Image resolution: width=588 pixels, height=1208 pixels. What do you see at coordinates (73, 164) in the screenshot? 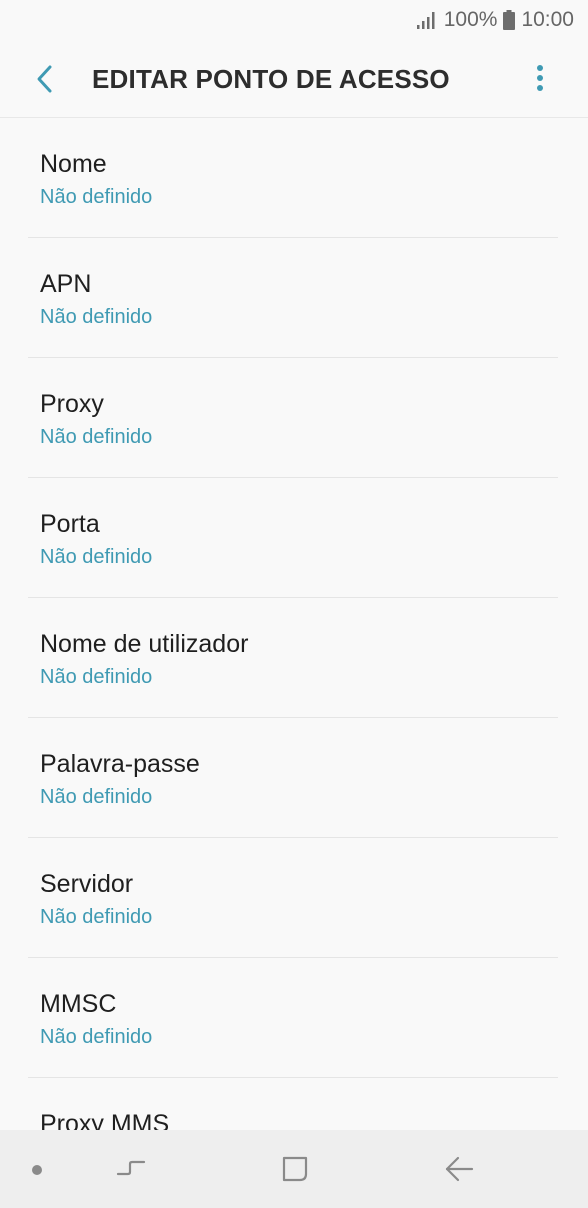
I see `item-label: Nome` at bounding box center [73, 164].